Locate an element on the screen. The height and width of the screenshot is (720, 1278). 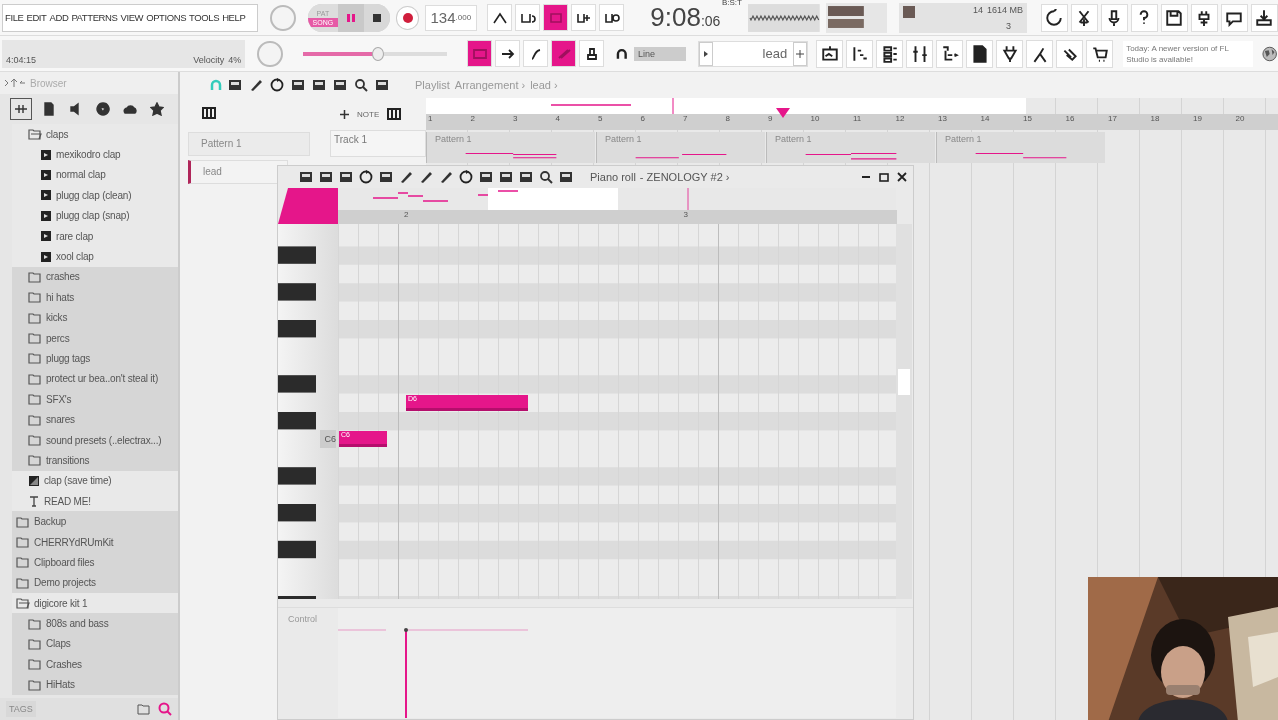
menu-item: PATTERNS is located at coordinates (94, 17).